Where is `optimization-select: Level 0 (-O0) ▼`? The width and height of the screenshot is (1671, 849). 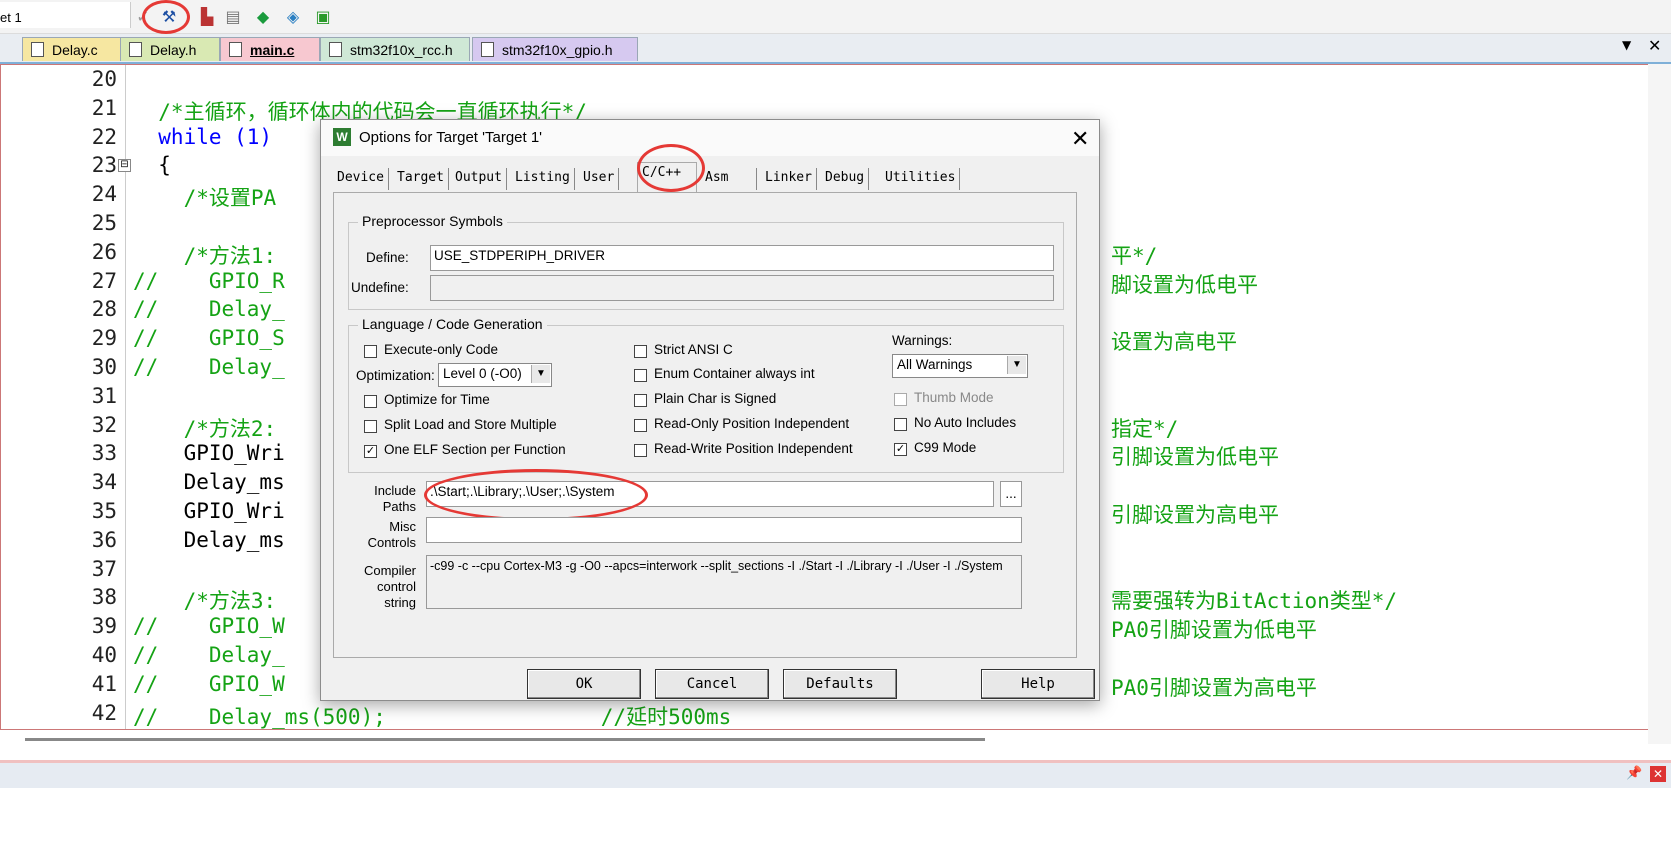
optimization-select: Level 0 (-O0) ▼ is located at coordinates (495, 375).